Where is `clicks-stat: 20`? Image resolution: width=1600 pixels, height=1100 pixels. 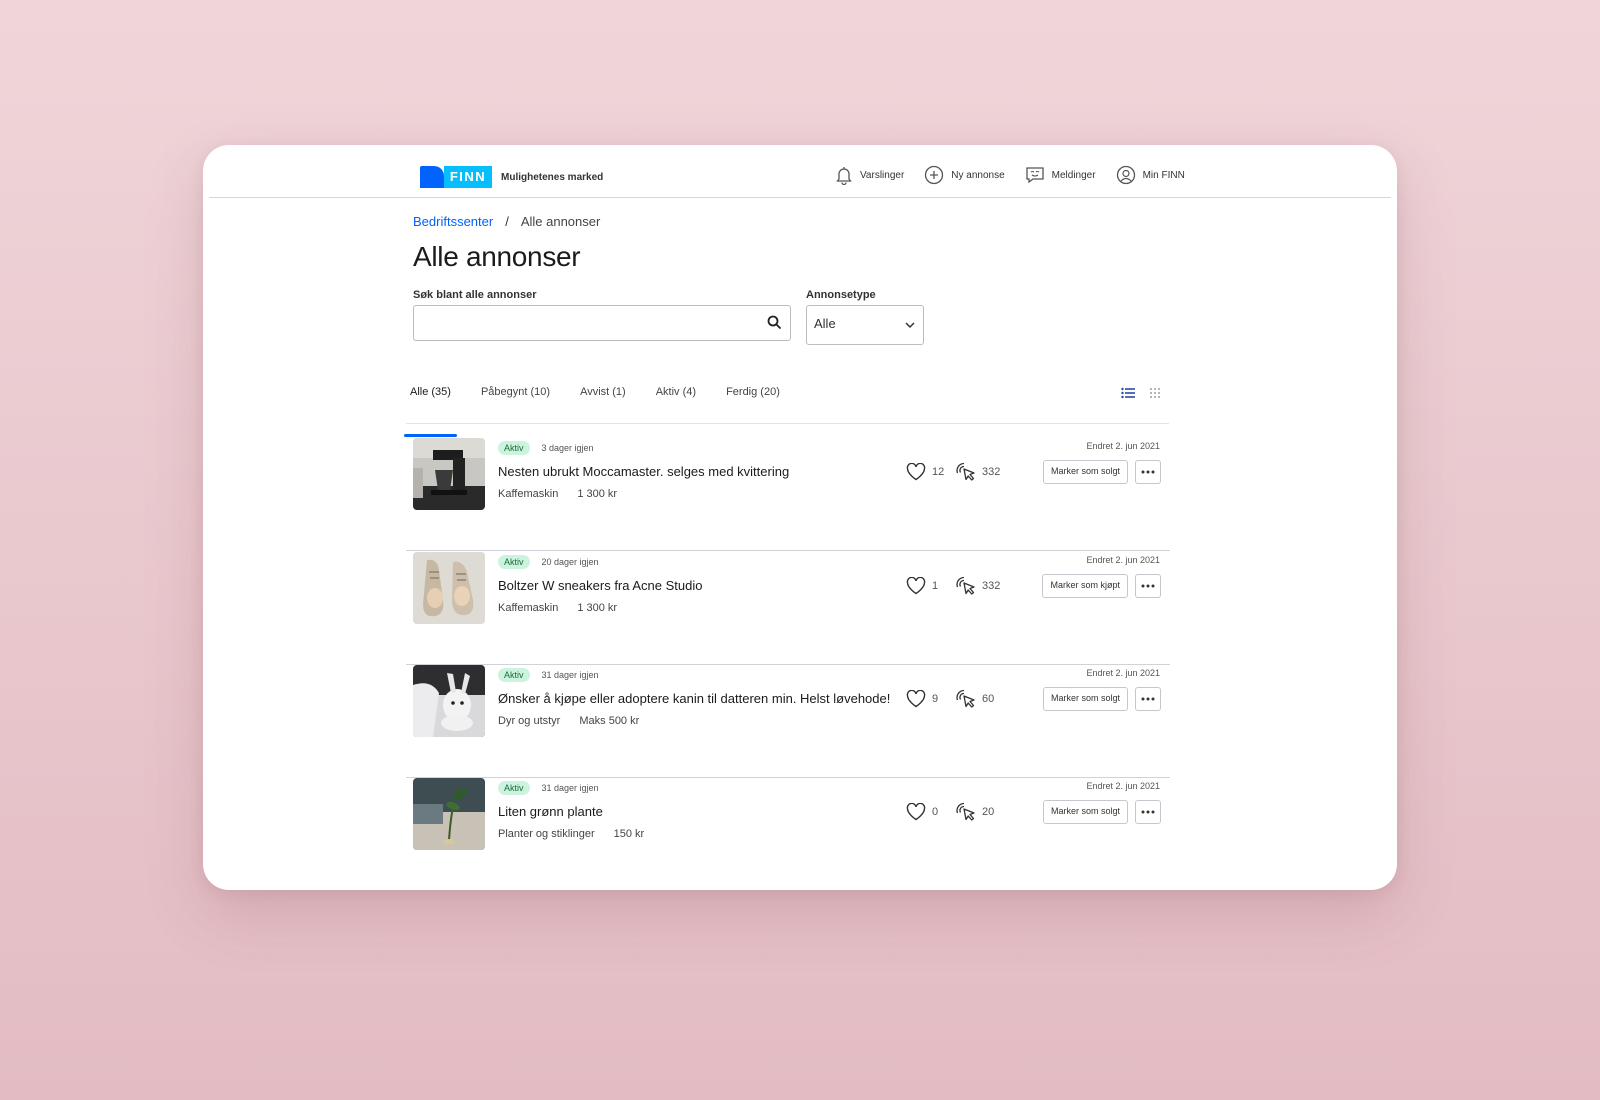 clicks-stat: 20 is located at coordinates (975, 812).